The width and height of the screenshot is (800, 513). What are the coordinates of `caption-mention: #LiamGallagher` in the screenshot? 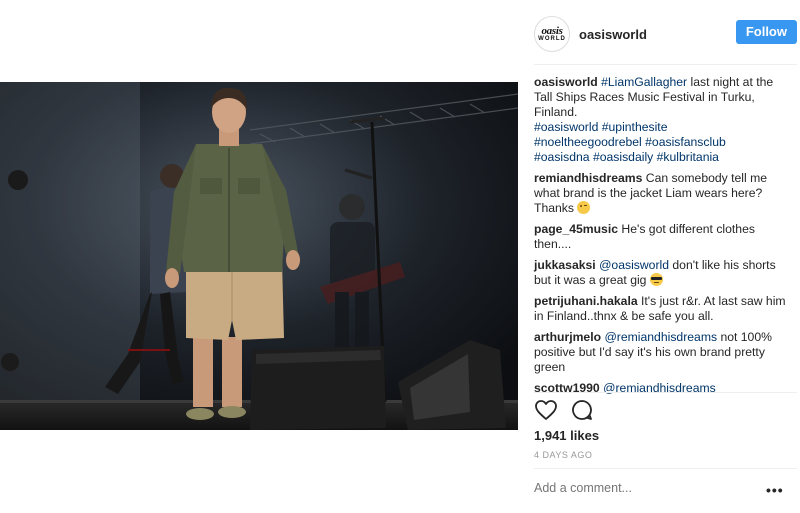 It's located at (644, 82).